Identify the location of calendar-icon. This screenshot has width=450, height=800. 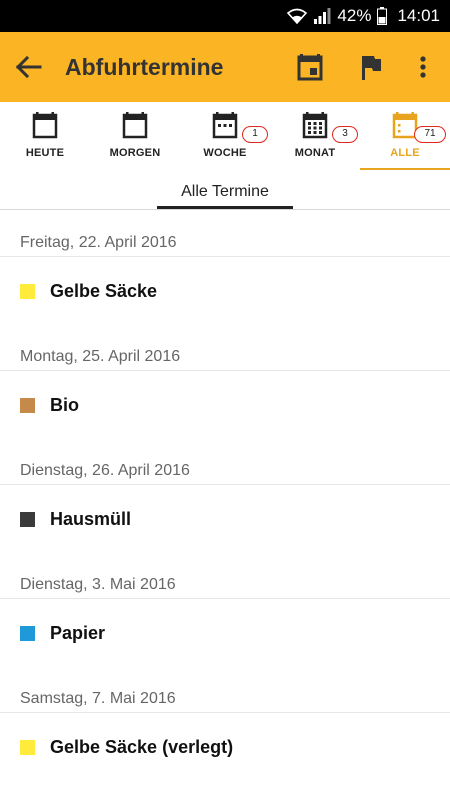
(310, 67).